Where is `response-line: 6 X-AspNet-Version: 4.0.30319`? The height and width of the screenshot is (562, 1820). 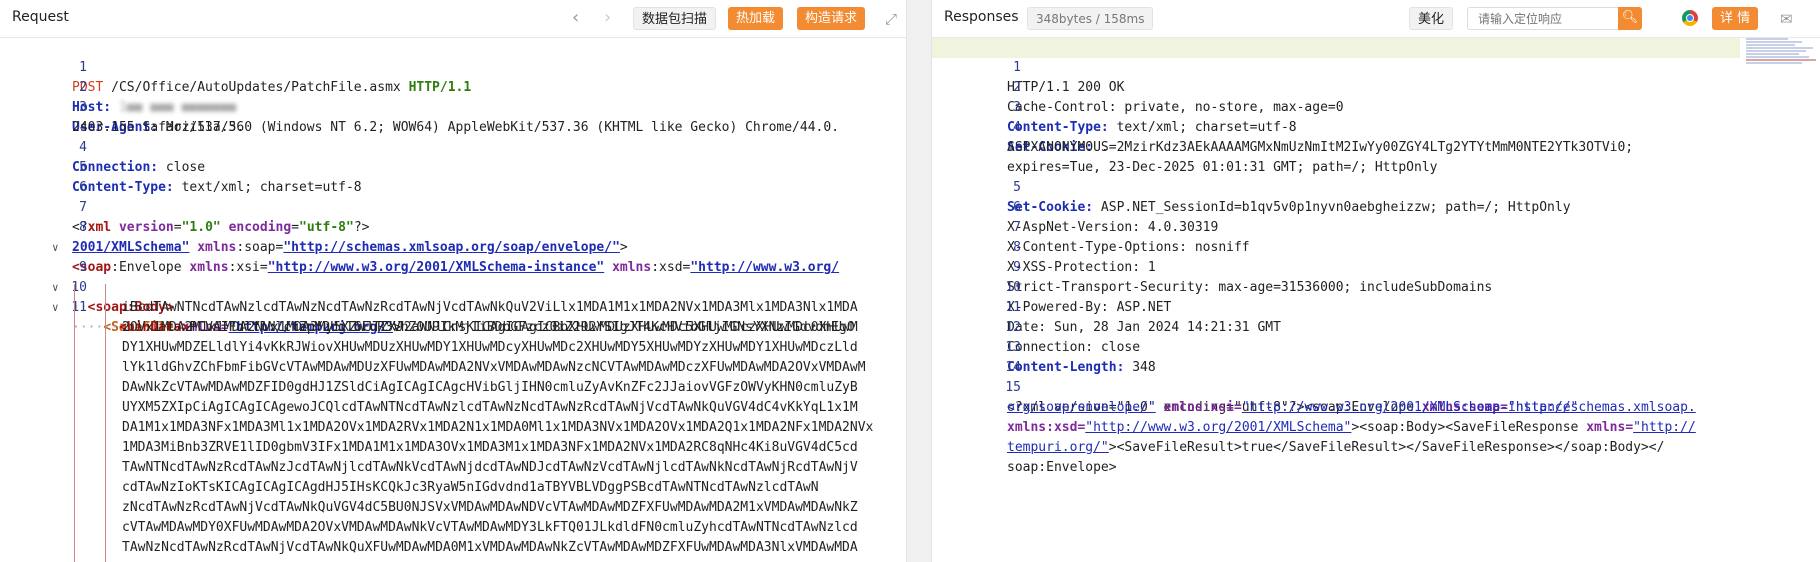 response-line: 6 X-AspNet-Version: 4.0.30319 is located at coordinates (1113, 217).